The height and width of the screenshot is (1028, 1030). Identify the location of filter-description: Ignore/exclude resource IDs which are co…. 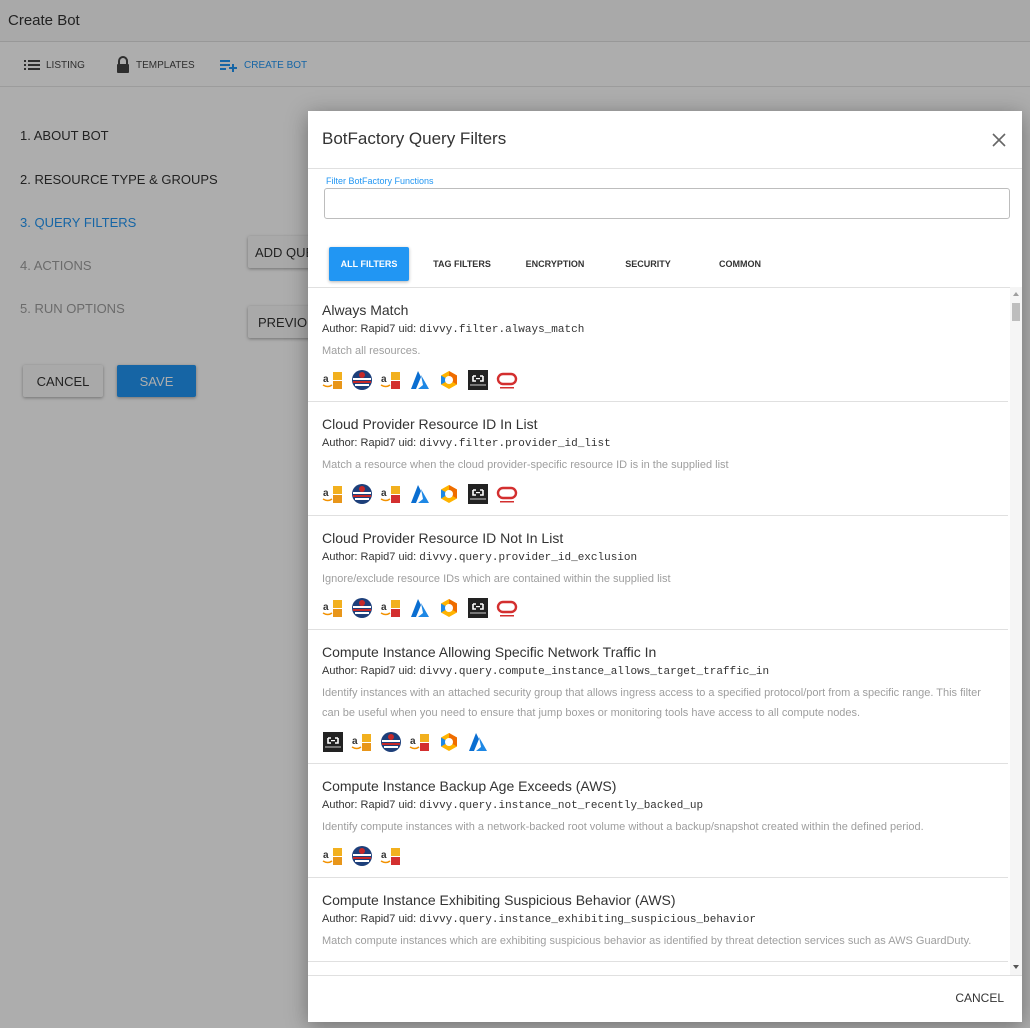
(496, 579).